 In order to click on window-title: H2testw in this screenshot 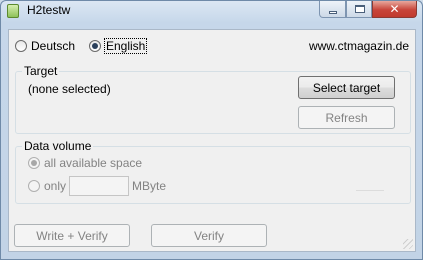, I will do `click(49, 10)`.